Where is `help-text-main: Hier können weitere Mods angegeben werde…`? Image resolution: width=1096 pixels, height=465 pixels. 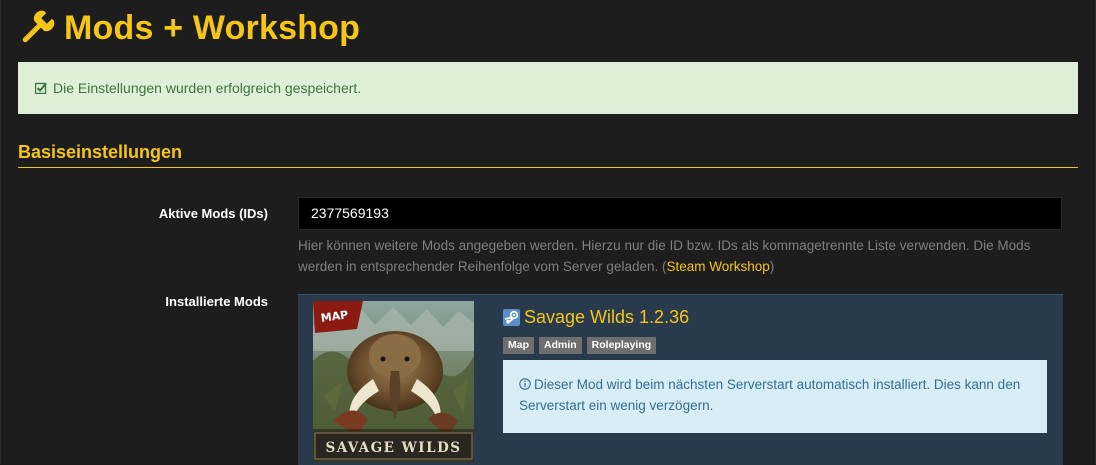 help-text-main: Hier können weitere Mods angegeben werde… is located at coordinates (664, 256).